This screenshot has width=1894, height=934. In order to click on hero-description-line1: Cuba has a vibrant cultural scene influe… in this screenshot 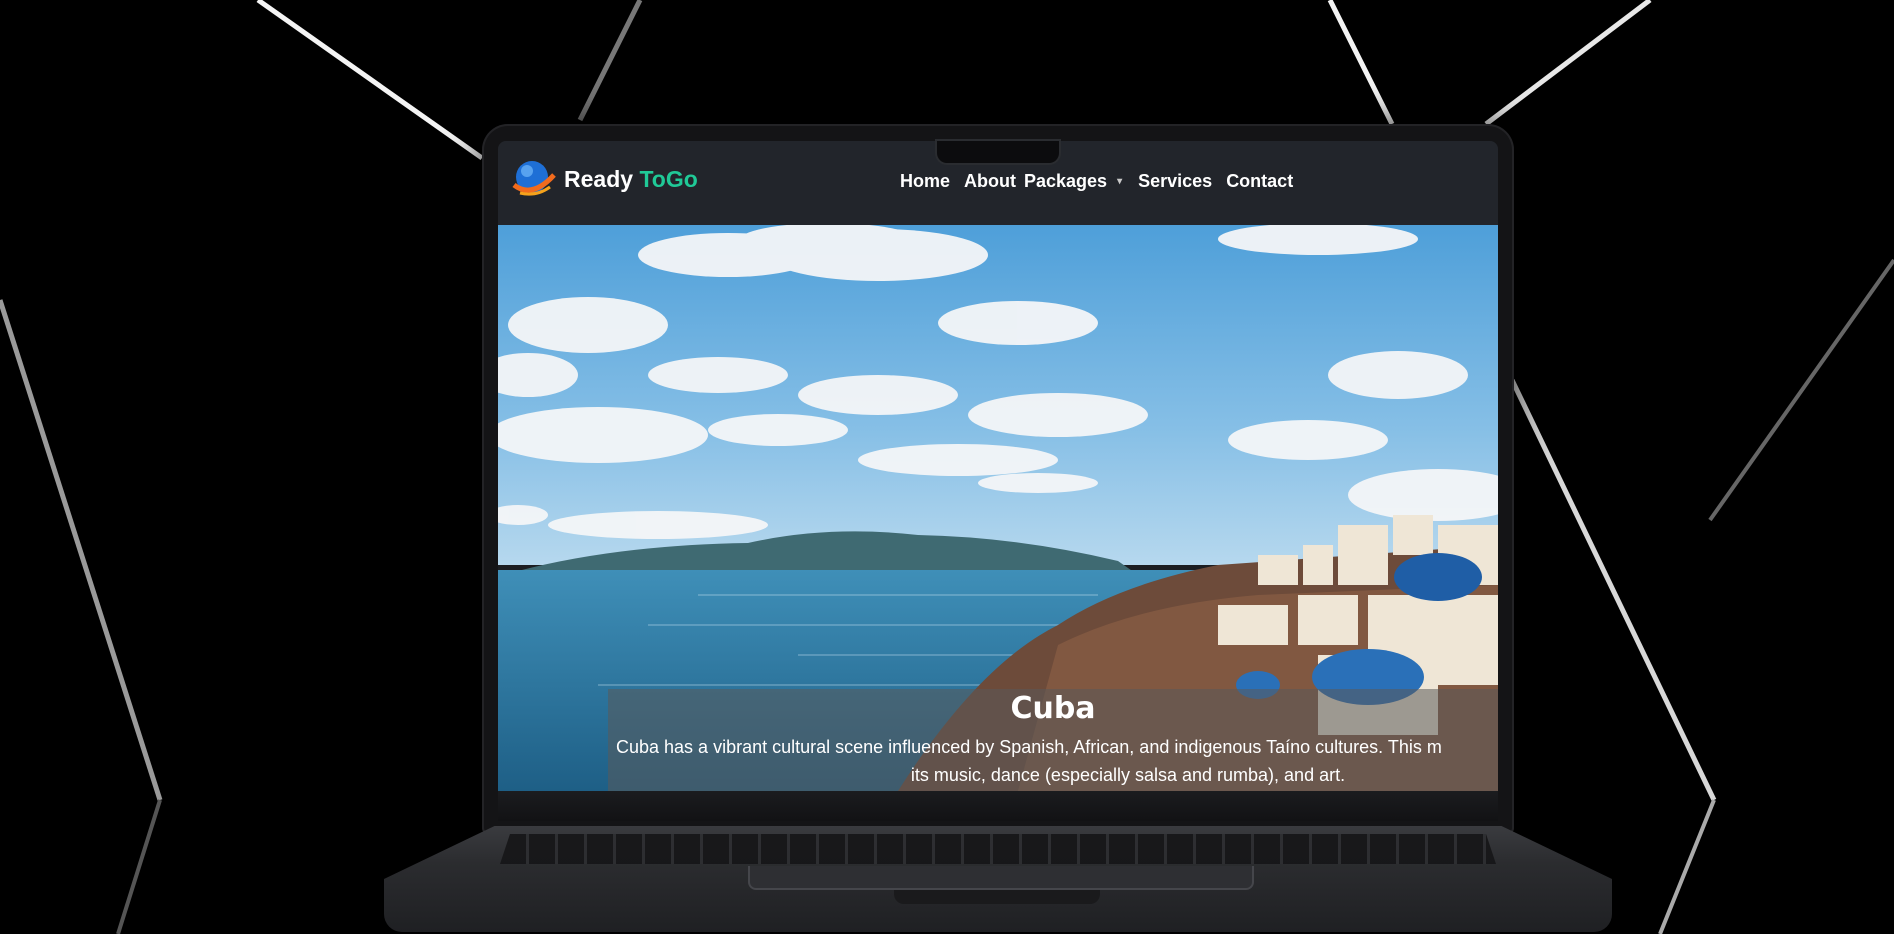, I will do `click(1029, 747)`.